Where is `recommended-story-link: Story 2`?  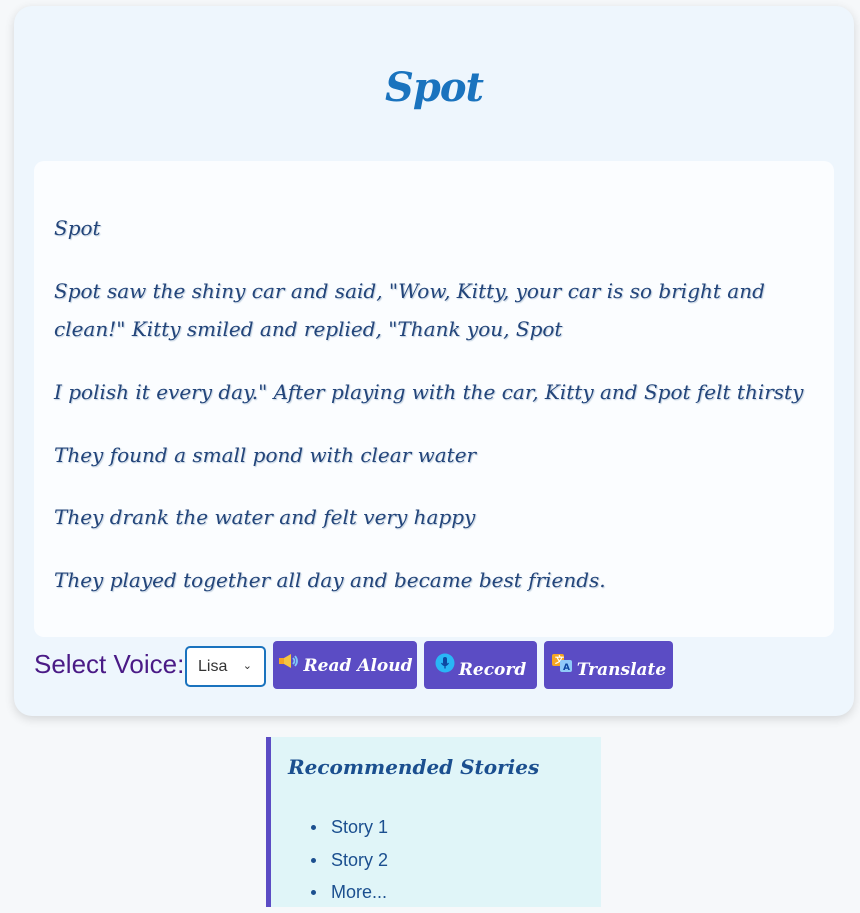
recommended-story-link: Story 2 is located at coordinates (348, 864).